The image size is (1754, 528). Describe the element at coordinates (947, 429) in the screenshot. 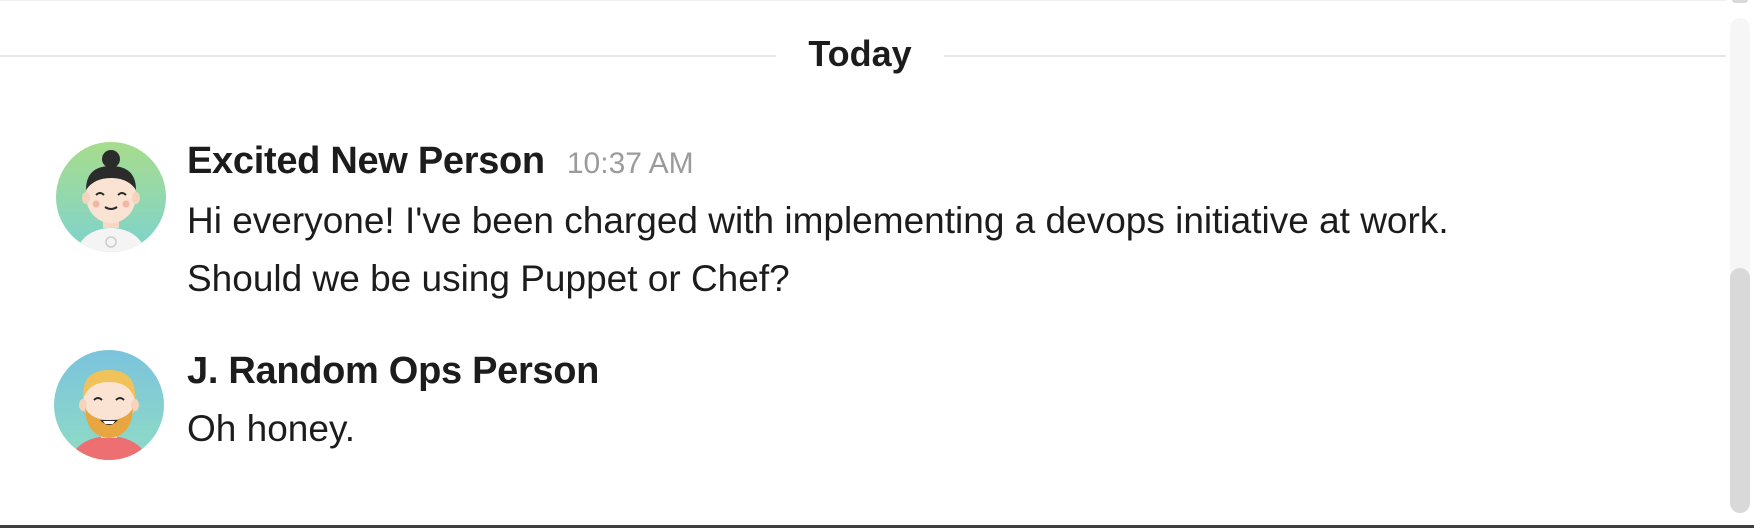

I see `message-text: Oh honey.` at that location.